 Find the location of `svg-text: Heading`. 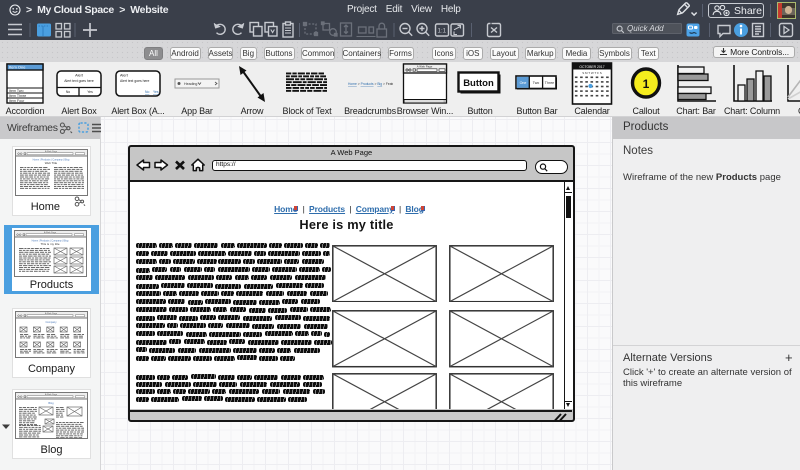

svg-text: Heading is located at coordinates (190, 84).